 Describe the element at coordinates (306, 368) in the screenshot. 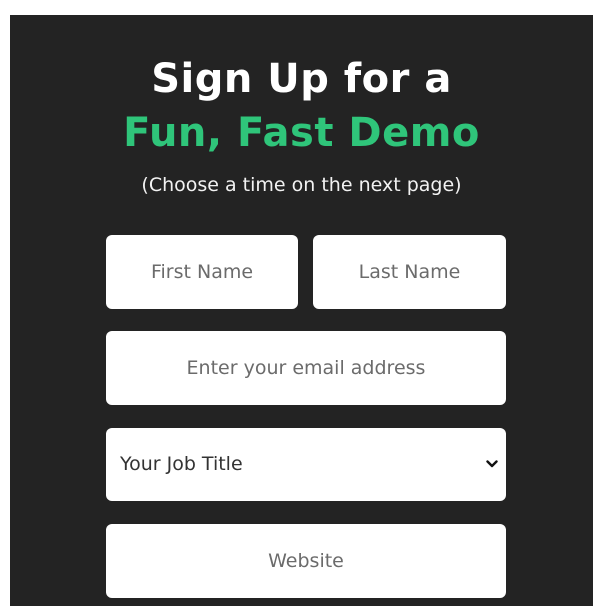

I see `email-field` at that location.